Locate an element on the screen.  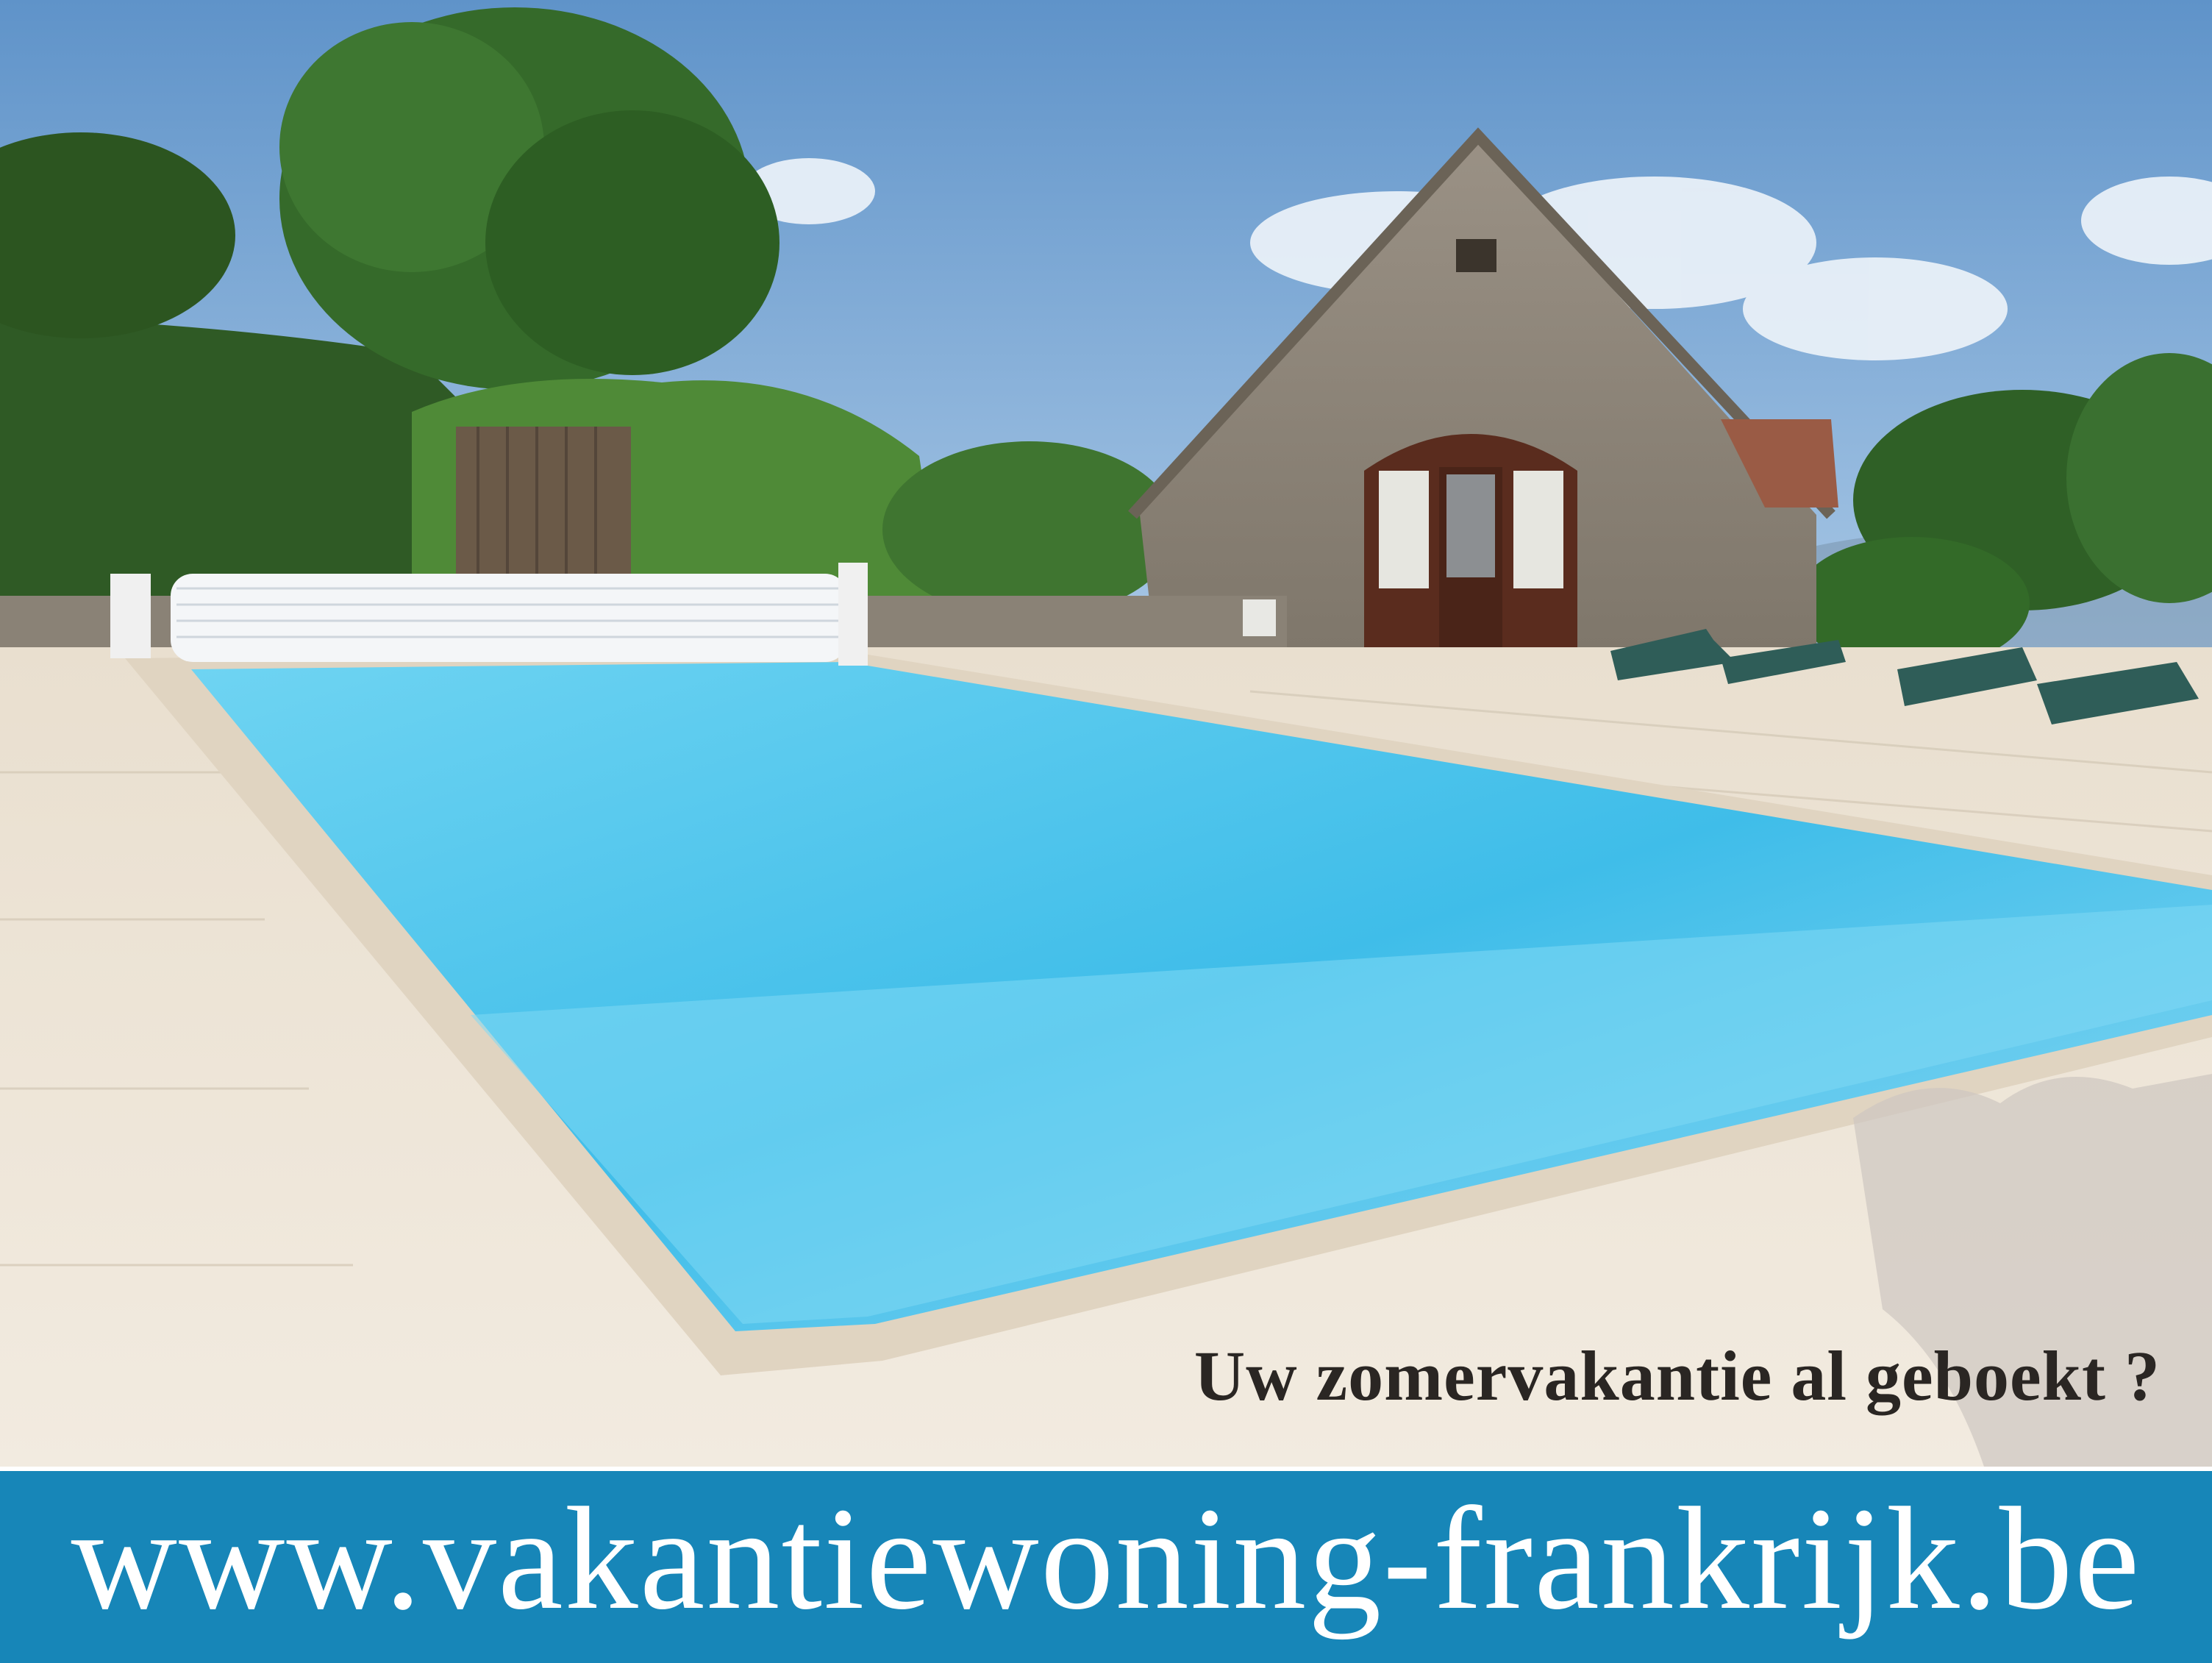
pool-cover-roller is located at coordinates (489, 614).